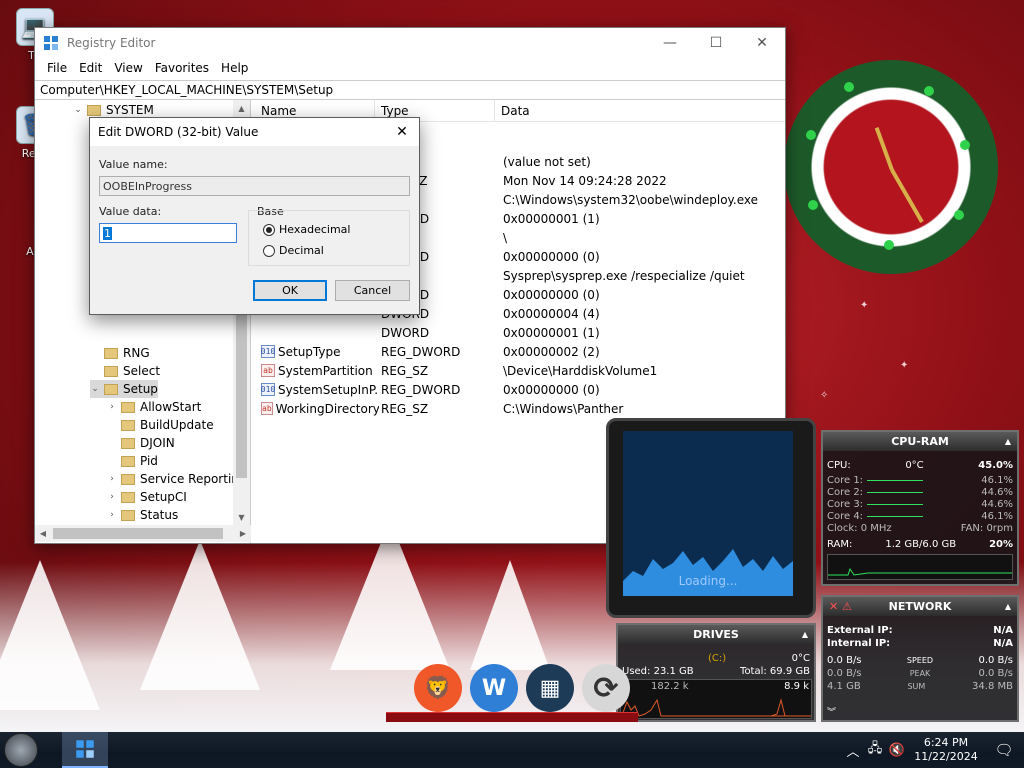 The width and height of the screenshot is (1024, 768). What do you see at coordinates (551, 313) in the screenshot?
I see `value-data: 0x00000004 (4)` at bounding box center [551, 313].